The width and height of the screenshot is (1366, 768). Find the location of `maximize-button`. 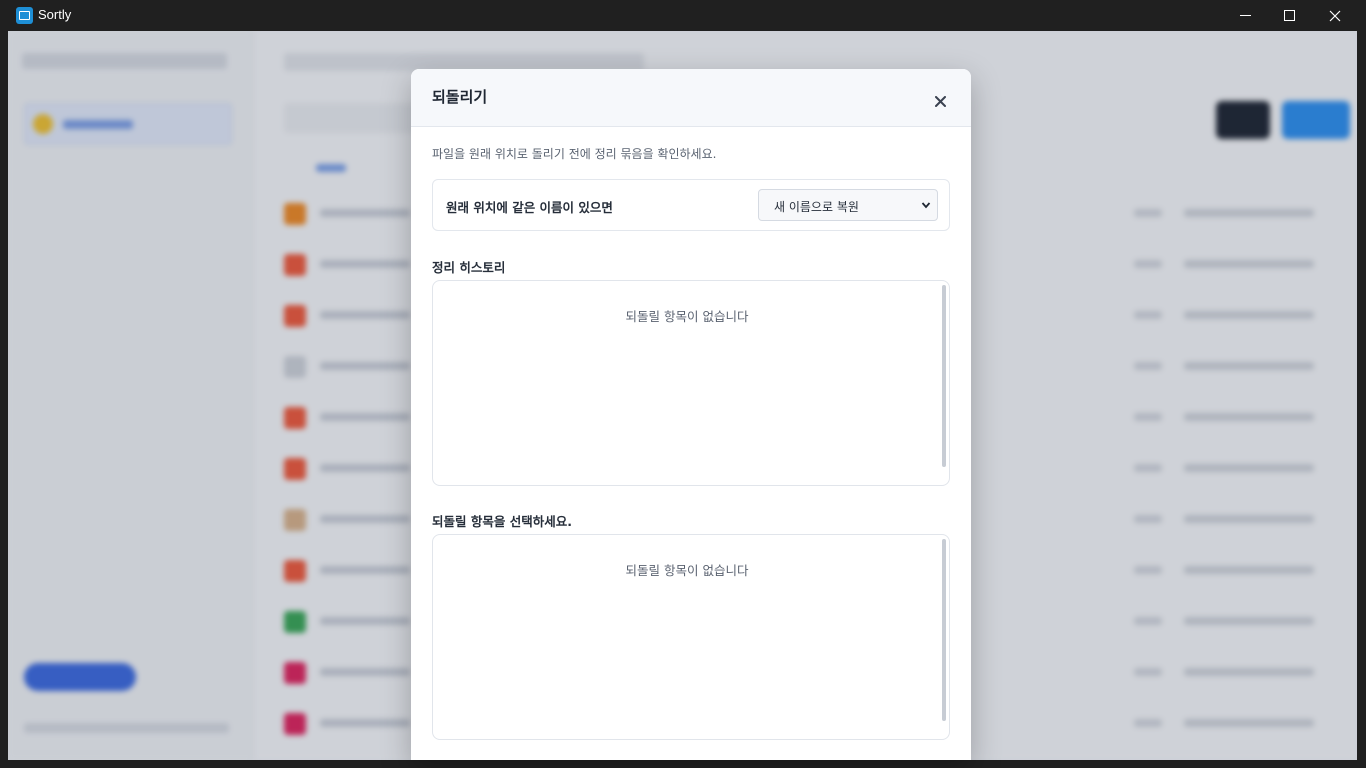

maximize-button is located at coordinates (1289, 15).